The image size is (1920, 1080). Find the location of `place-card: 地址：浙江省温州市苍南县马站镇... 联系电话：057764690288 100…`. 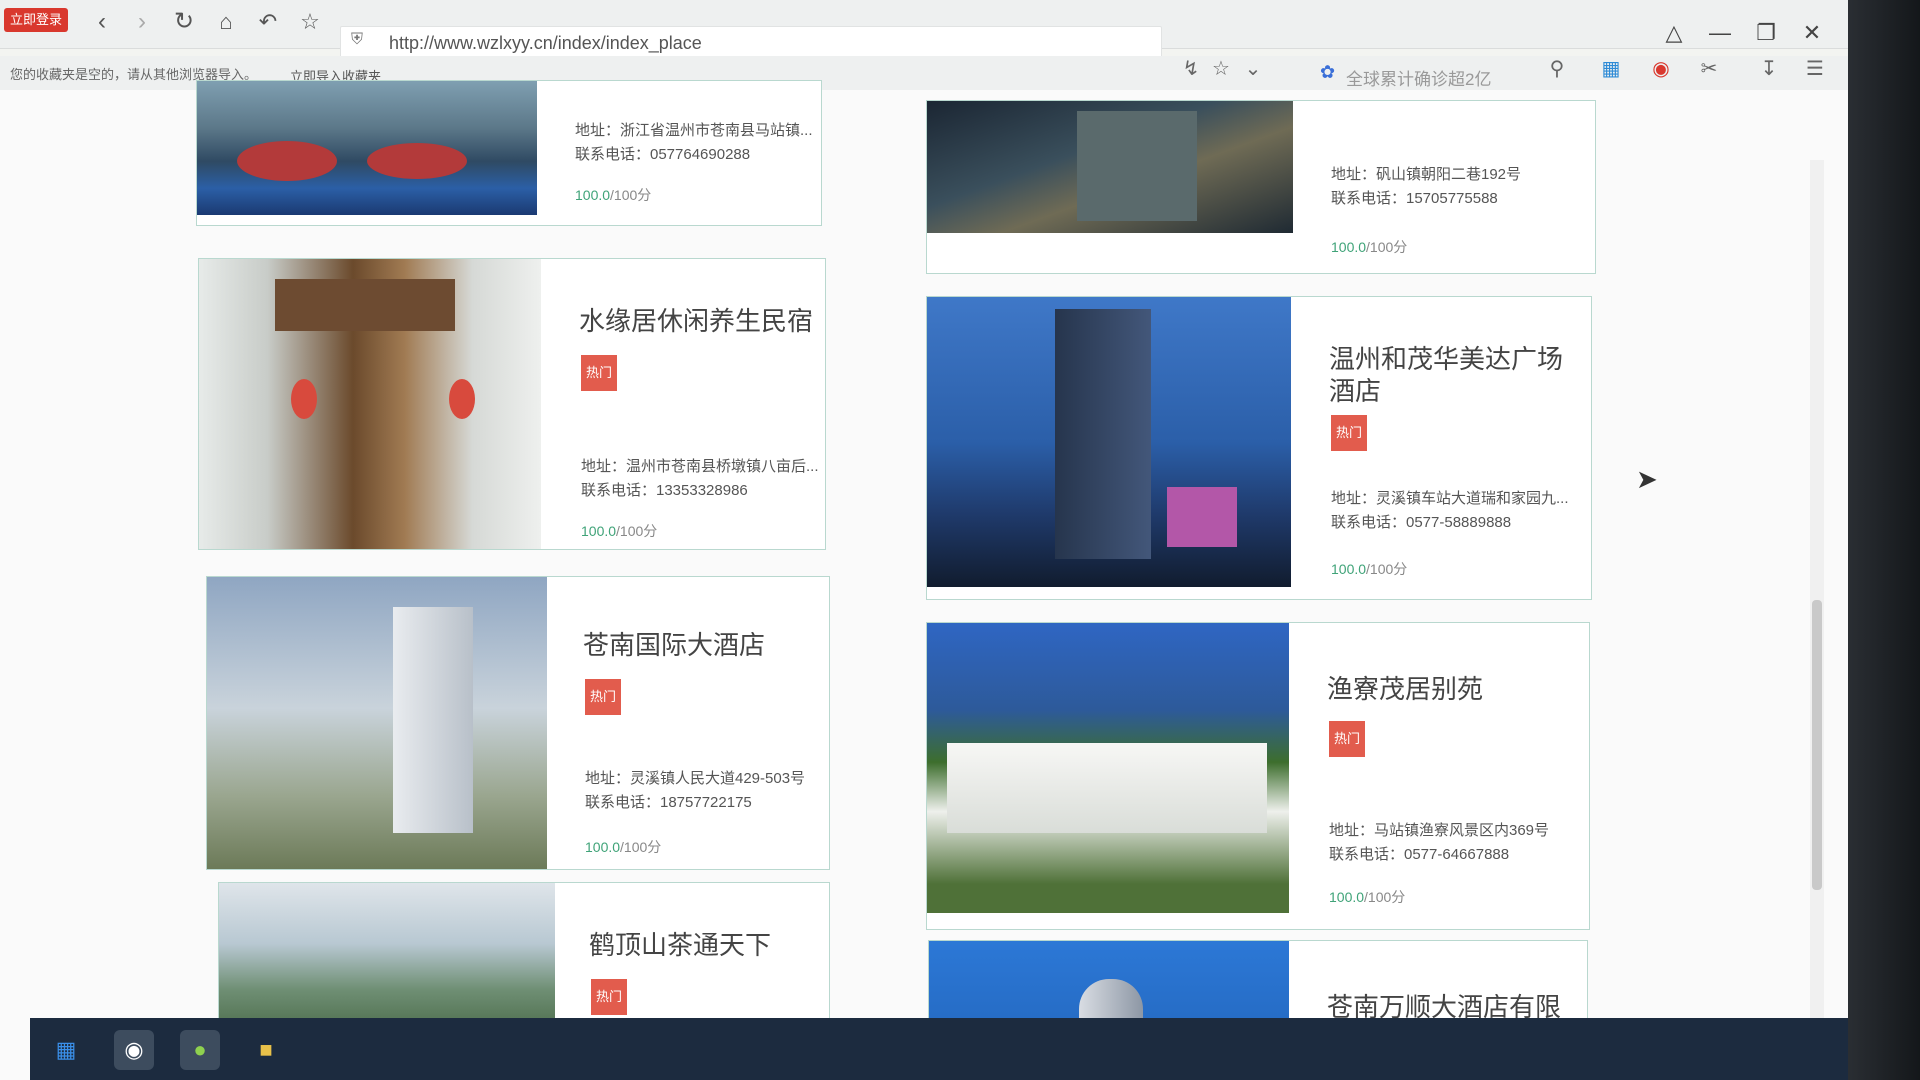

place-card: 地址：浙江省温州市苍南县马站镇... 联系电话：057764690288 100… is located at coordinates (509, 153).